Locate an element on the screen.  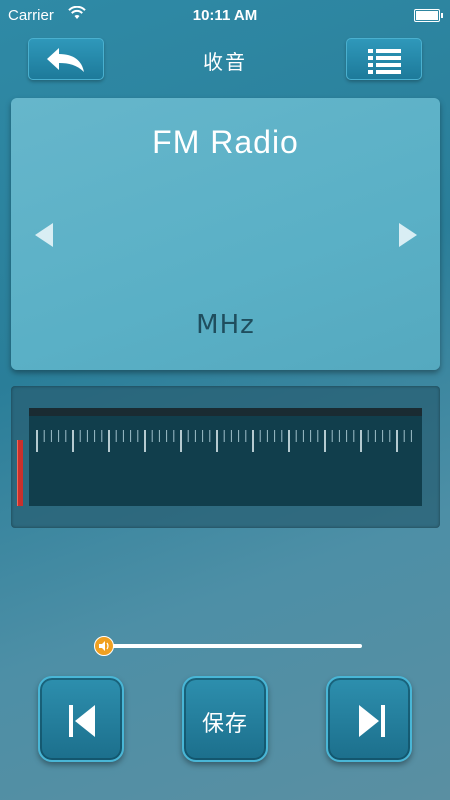
save-button: 保存 is located at coordinates (225, 719).